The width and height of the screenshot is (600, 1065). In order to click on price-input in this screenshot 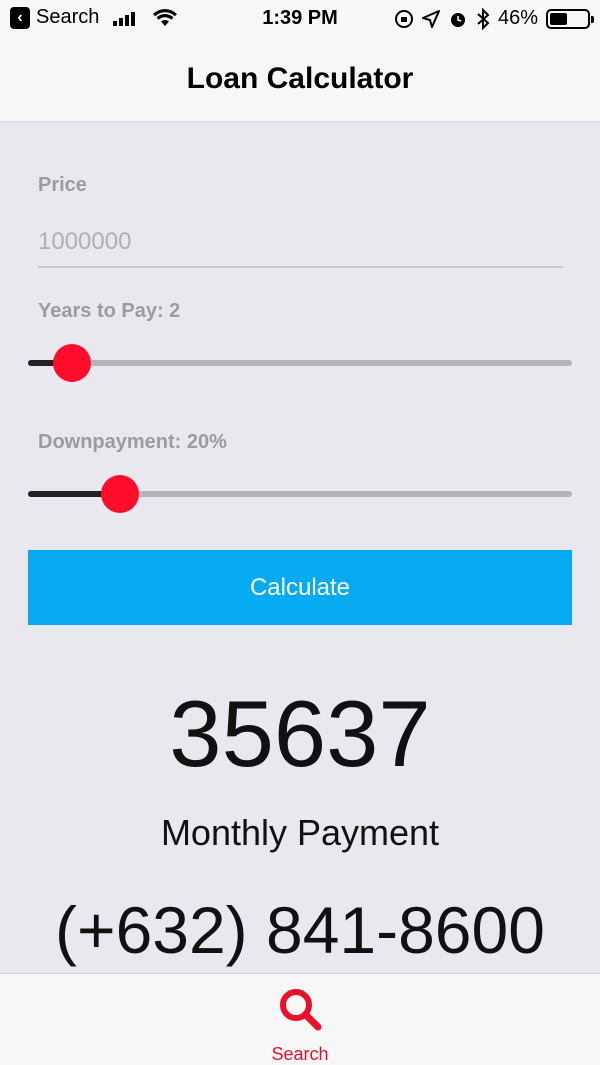, I will do `click(300, 243)`.